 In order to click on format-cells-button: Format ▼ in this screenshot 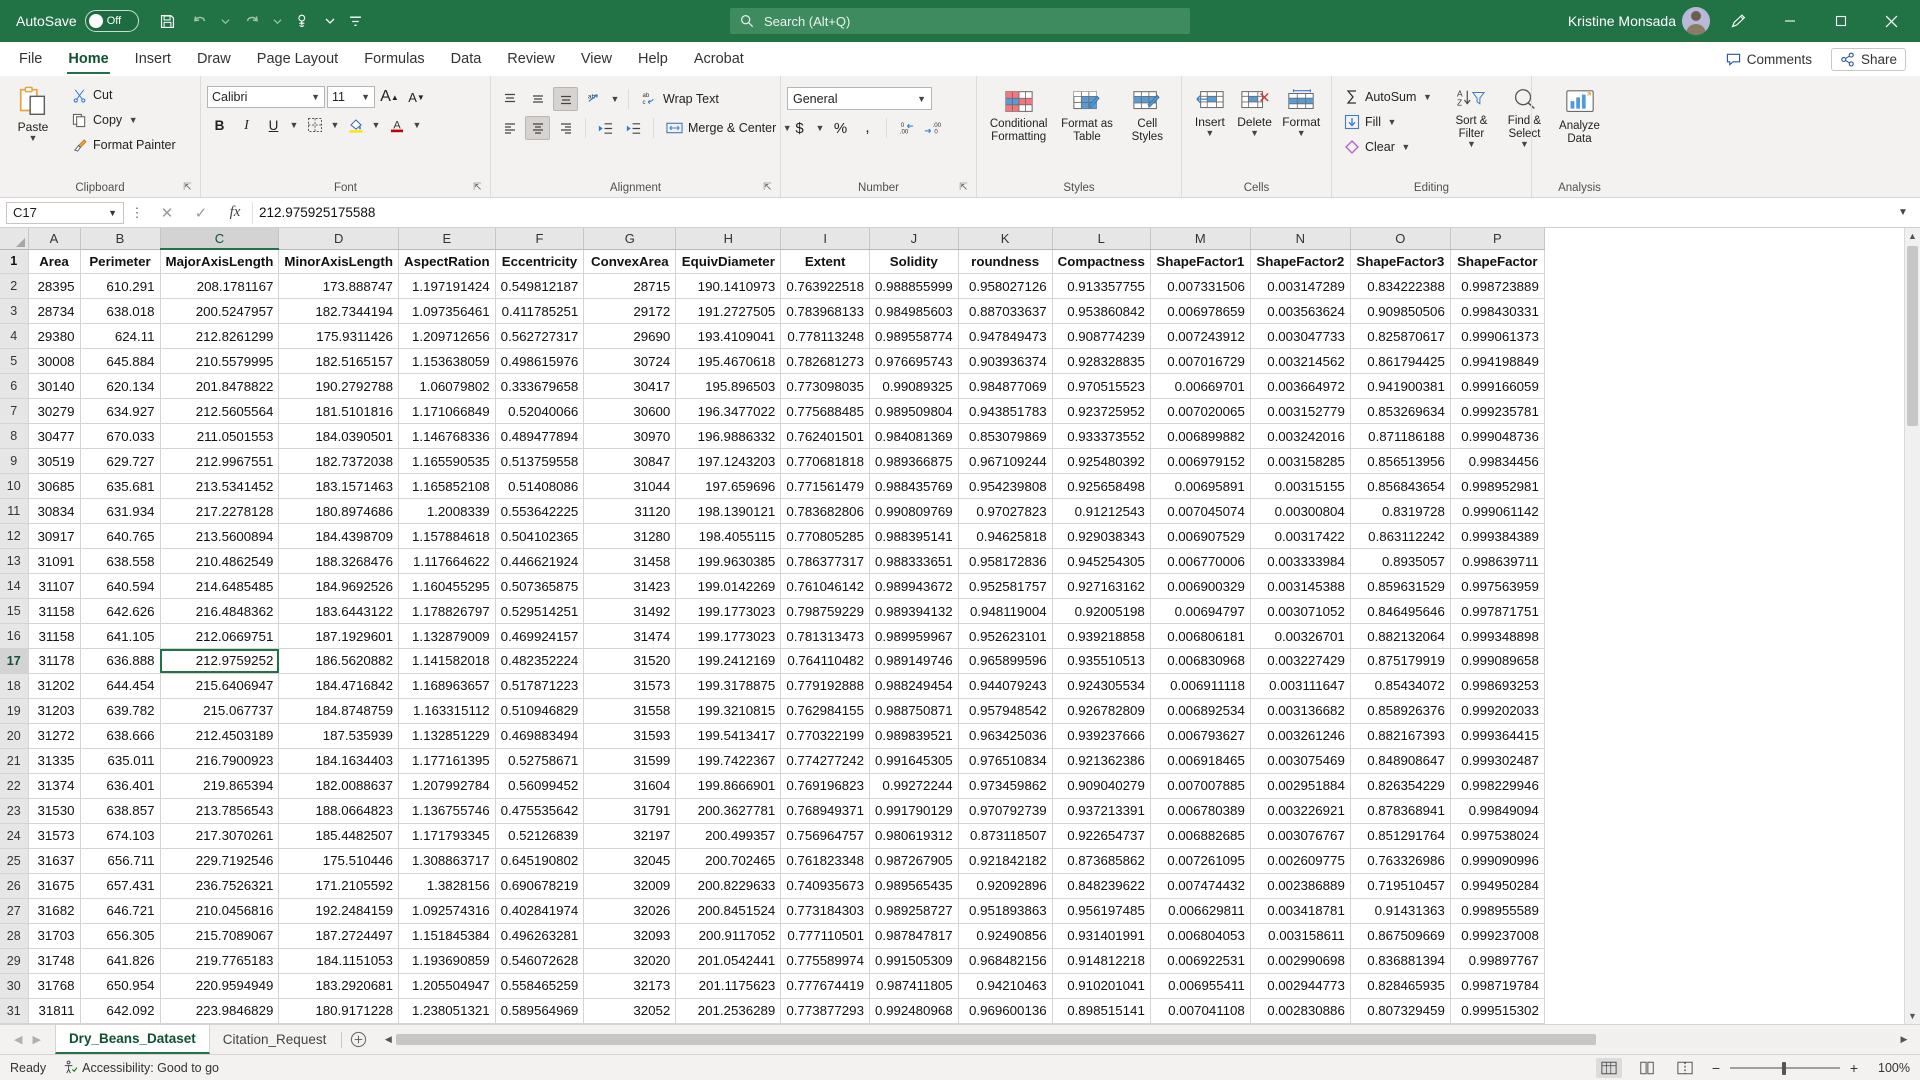, I will do `click(1301, 111)`.